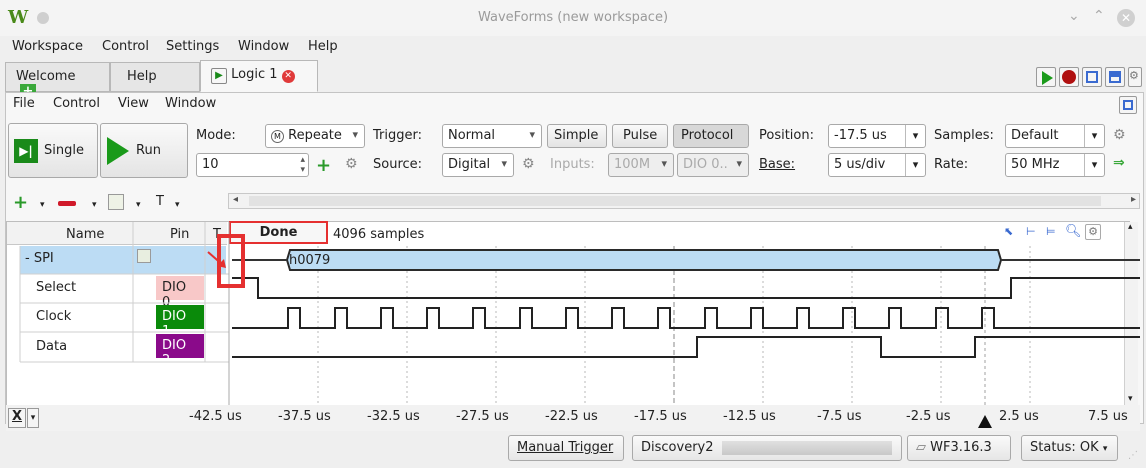 The width and height of the screenshot is (1146, 468). I want to click on axis-tick: -7.5 us, so click(839, 416).